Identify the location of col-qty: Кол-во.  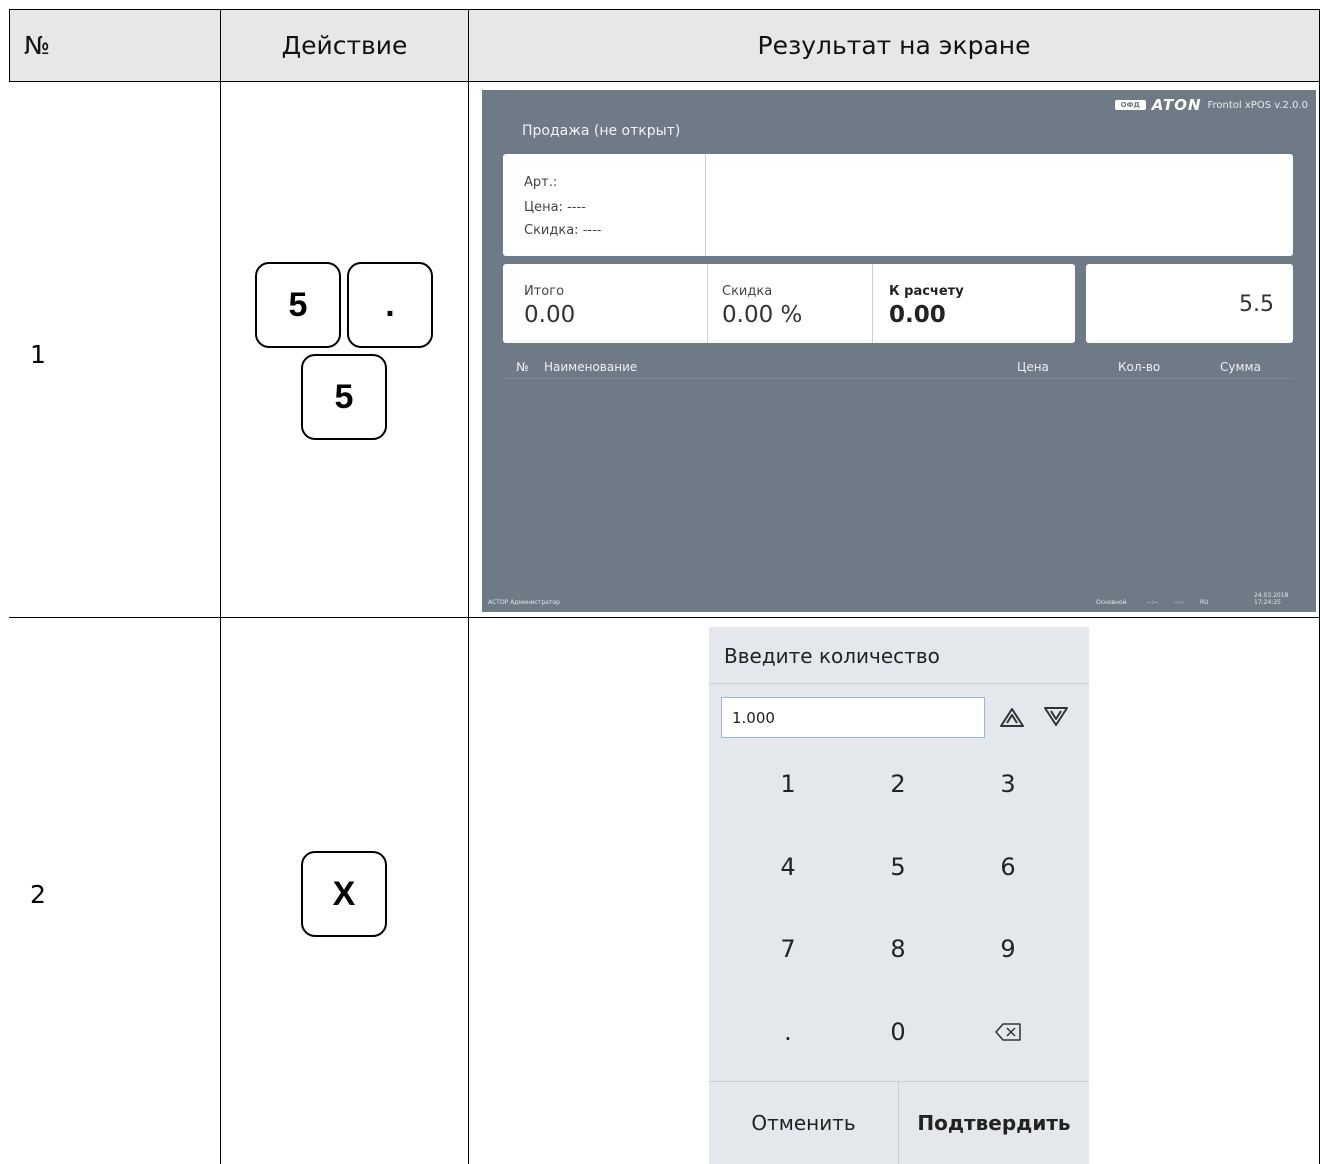
(1139, 367).